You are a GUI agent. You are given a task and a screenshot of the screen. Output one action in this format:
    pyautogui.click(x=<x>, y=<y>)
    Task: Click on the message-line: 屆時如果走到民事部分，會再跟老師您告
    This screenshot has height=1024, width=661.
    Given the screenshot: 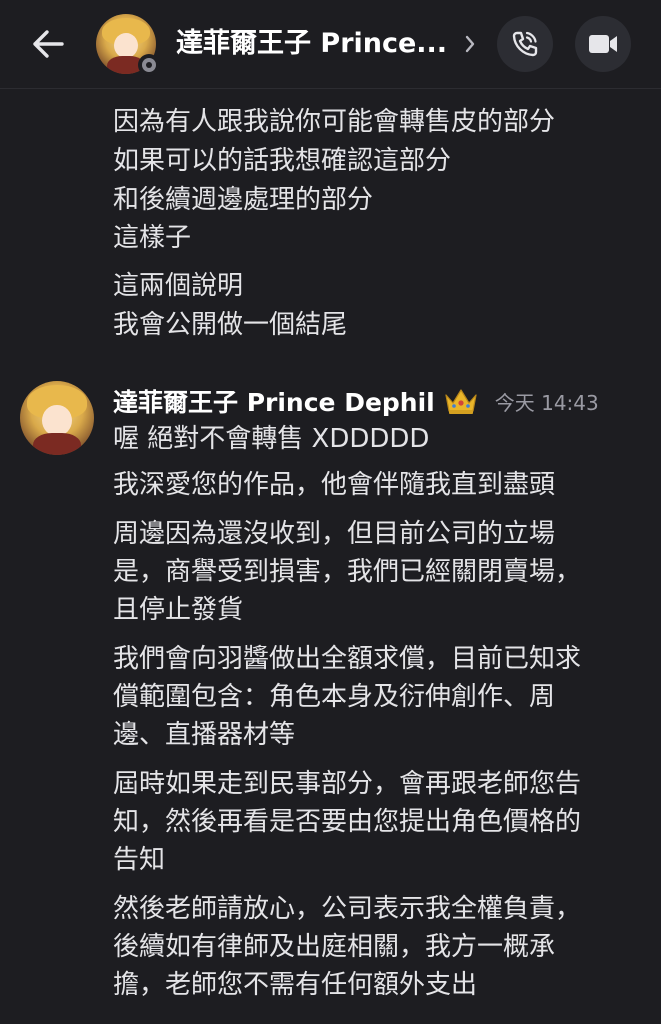 What is the action you would take?
    pyautogui.click(x=347, y=784)
    